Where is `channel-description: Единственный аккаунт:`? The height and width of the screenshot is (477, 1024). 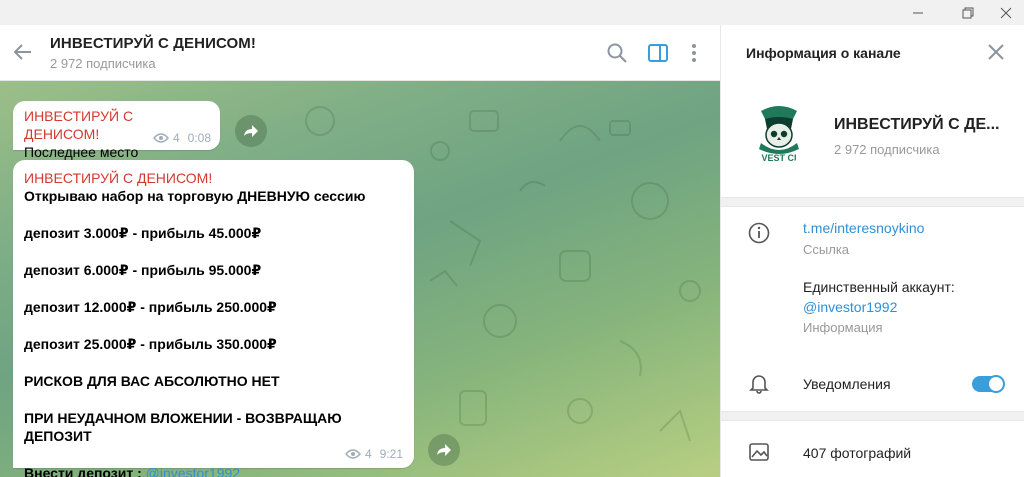
channel-description: Единственный аккаунт: is located at coordinates (879, 287).